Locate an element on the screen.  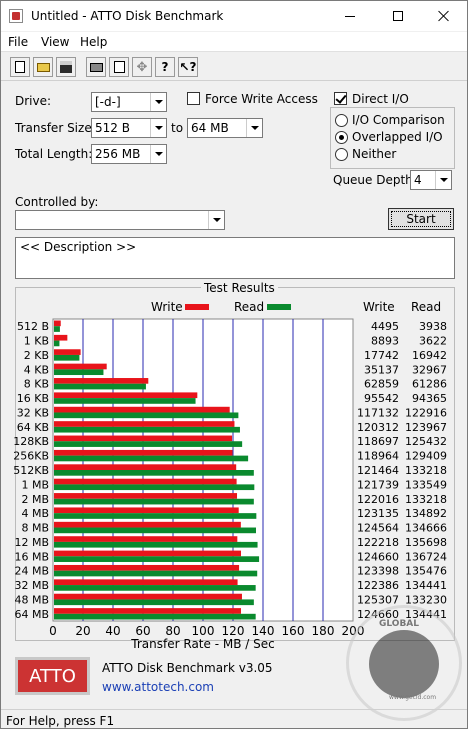
category-label: 48 MB is located at coordinates (31, 599).